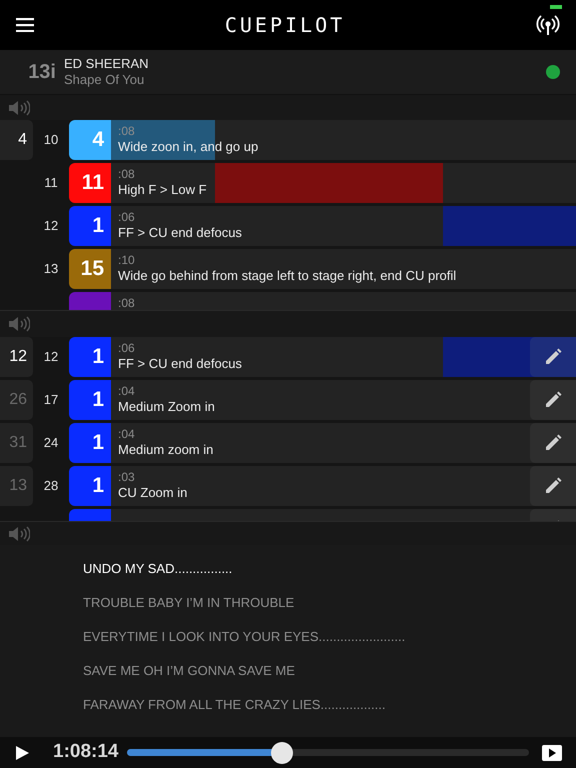  What do you see at coordinates (90, 183) in the screenshot?
I see `camera-tile: 11` at bounding box center [90, 183].